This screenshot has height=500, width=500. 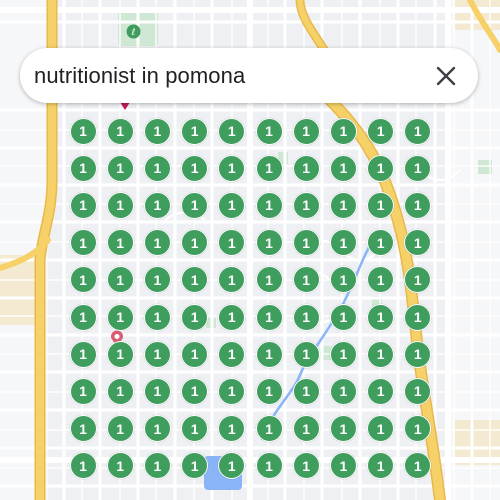 I want to click on search-query: nutritionist in pomona, so click(x=231, y=76).